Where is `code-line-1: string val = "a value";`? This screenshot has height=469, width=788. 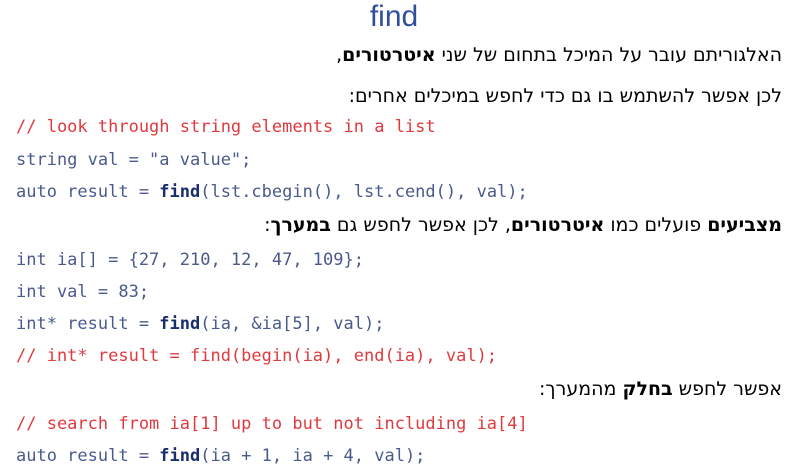
code-line-1: string val = "a value"; is located at coordinates (133, 160).